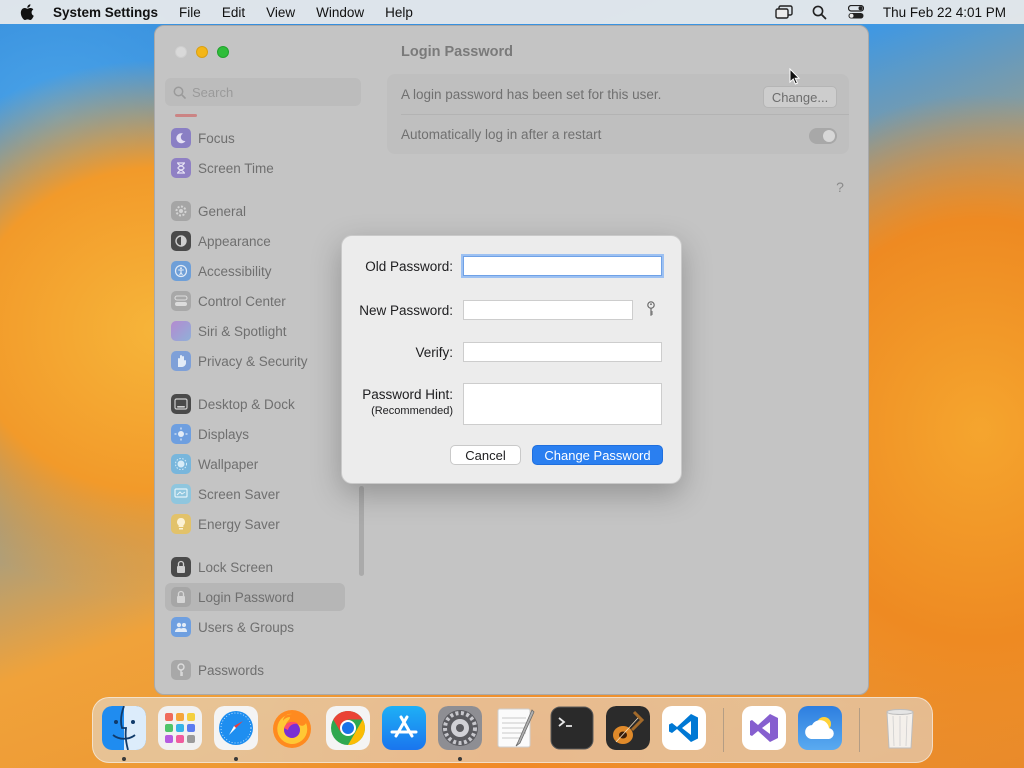 The height and width of the screenshot is (768, 1024). Describe the element at coordinates (651, 309) in the screenshot. I see `password-assistant-key-icon` at that location.